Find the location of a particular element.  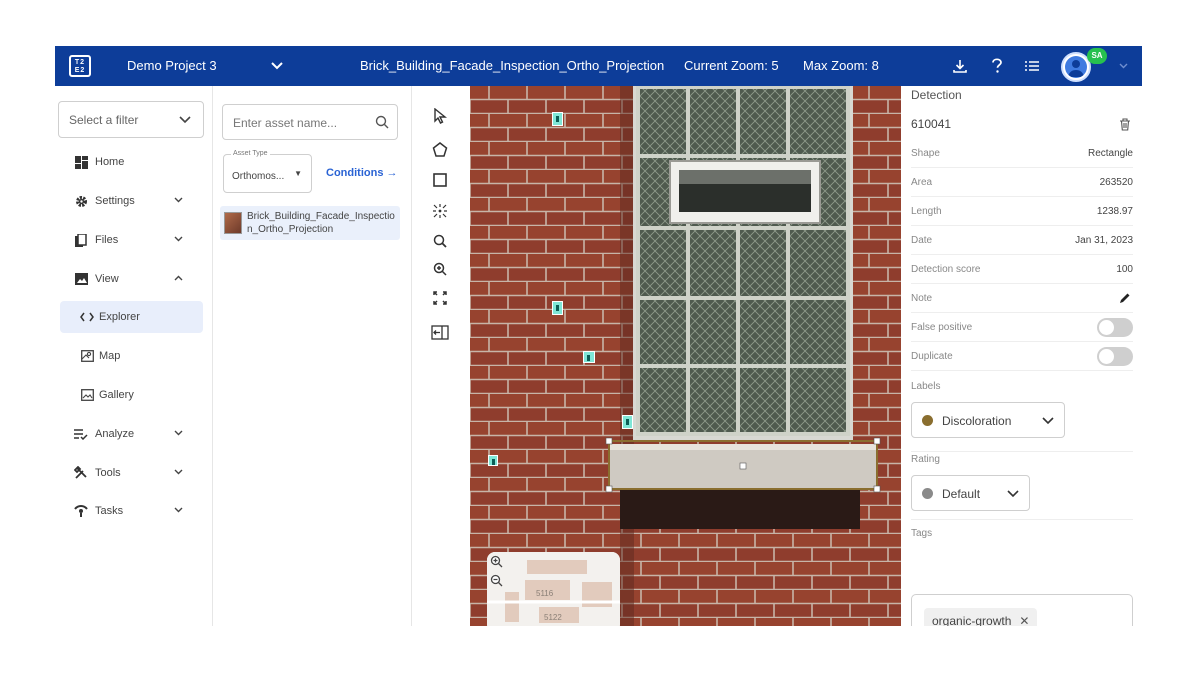

label-color-dot is located at coordinates (927, 420).